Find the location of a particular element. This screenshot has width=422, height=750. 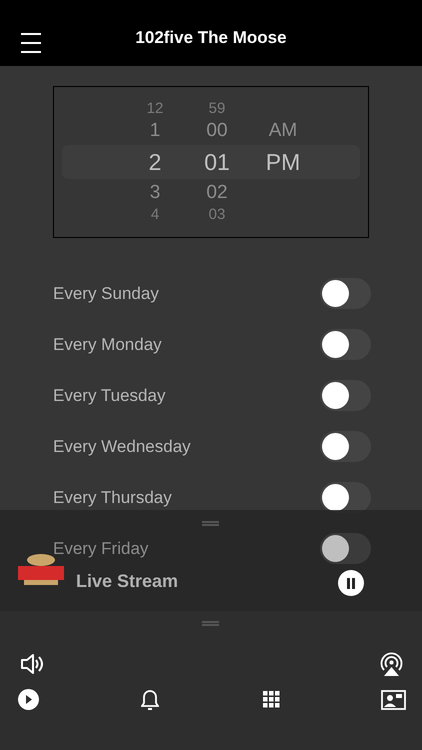

pause-button is located at coordinates (351, 583).